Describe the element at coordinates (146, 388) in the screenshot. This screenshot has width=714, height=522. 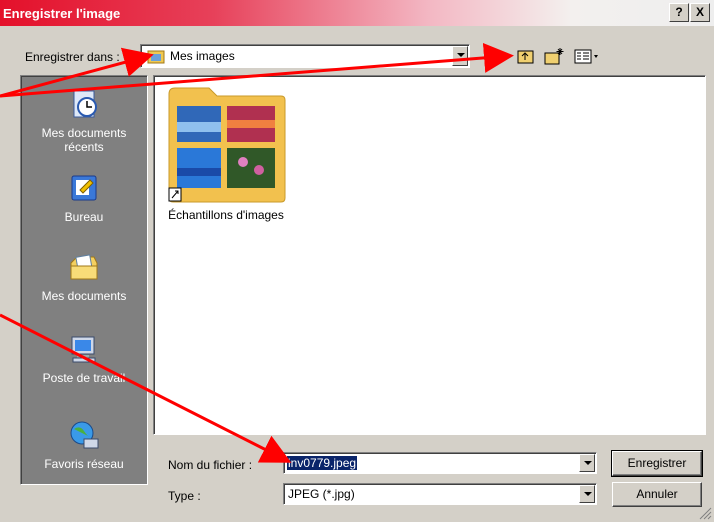
I see `annotation-arrow` at that location.